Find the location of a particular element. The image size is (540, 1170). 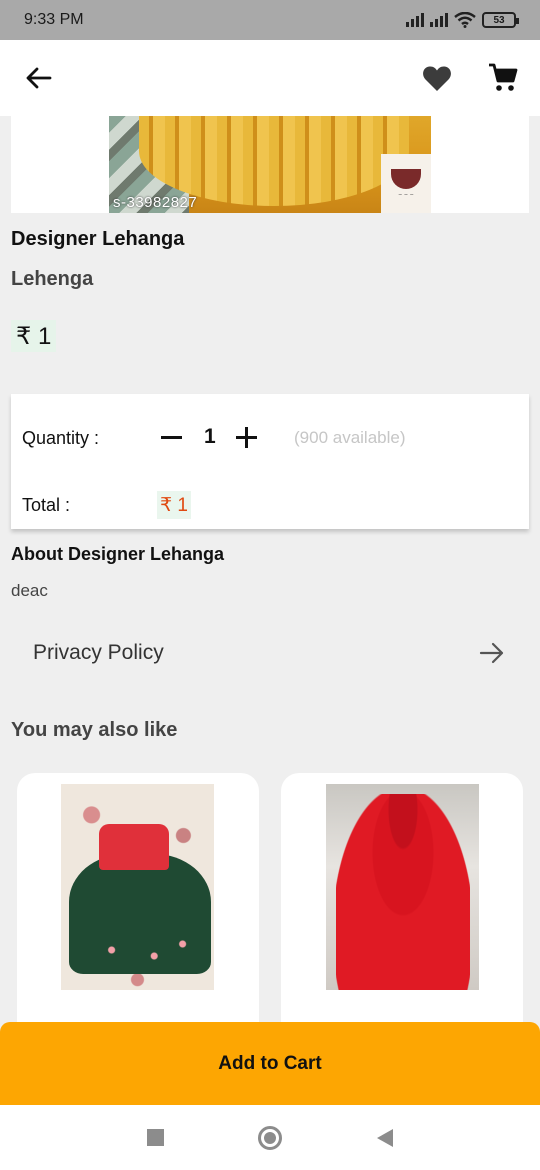

recommendations-title: You may also like is located at coordinates (94, 730).